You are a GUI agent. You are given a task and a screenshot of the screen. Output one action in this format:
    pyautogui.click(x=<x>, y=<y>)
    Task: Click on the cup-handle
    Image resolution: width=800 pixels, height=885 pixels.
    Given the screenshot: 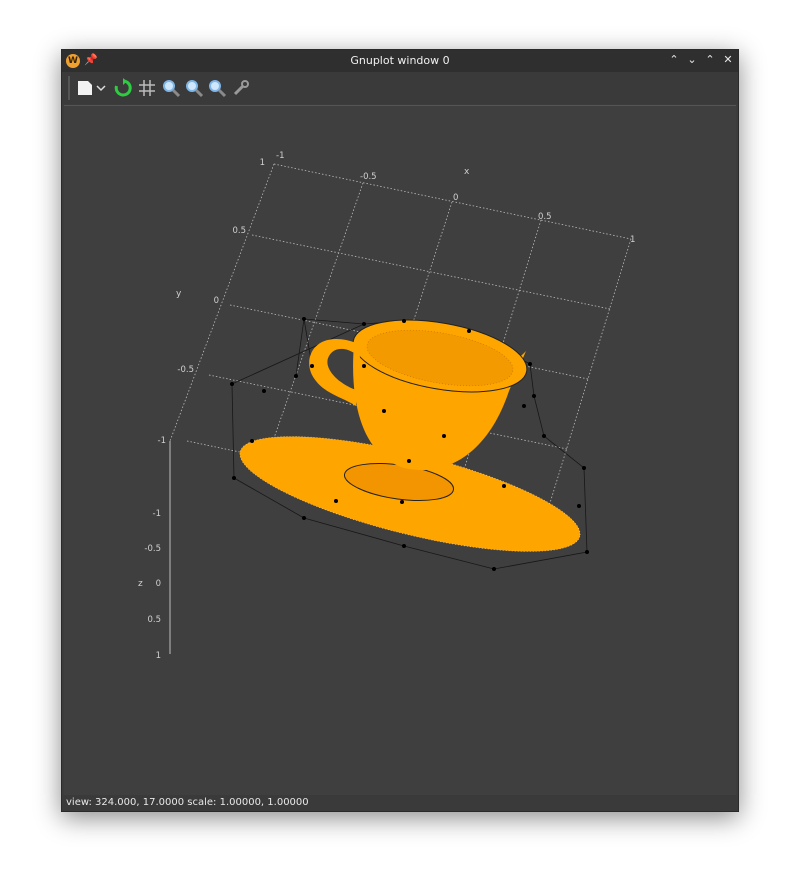 What is the action you would take?
    pyautogui.click(x=334, y=372)
    